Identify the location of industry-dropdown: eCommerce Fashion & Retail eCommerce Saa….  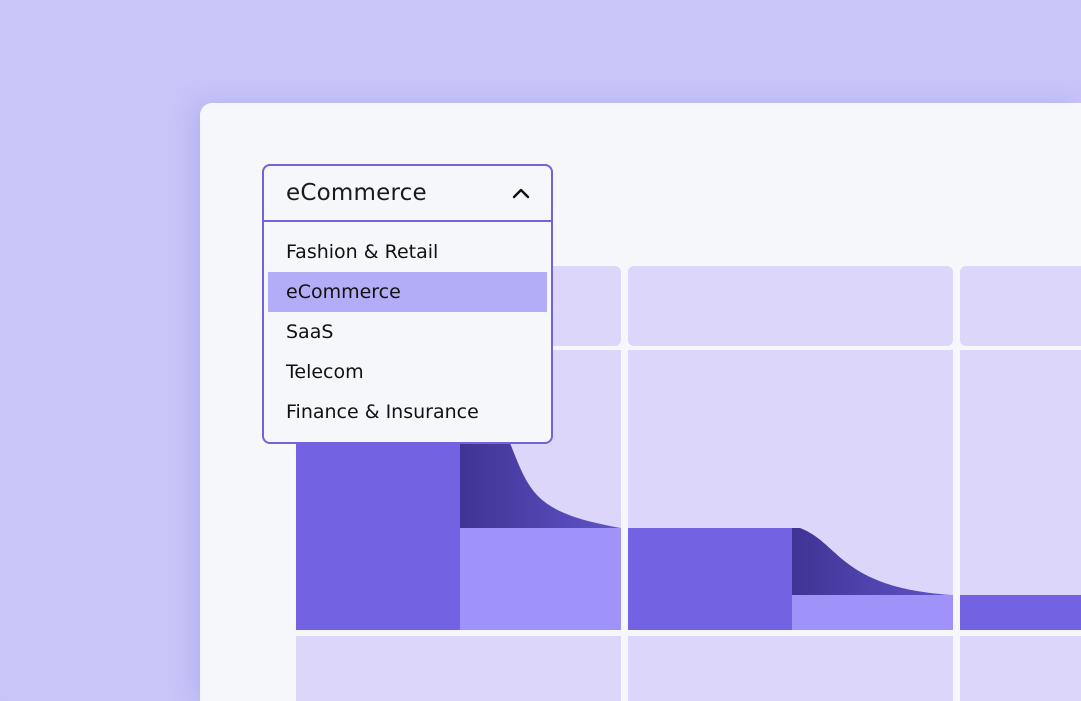
(407, 304).